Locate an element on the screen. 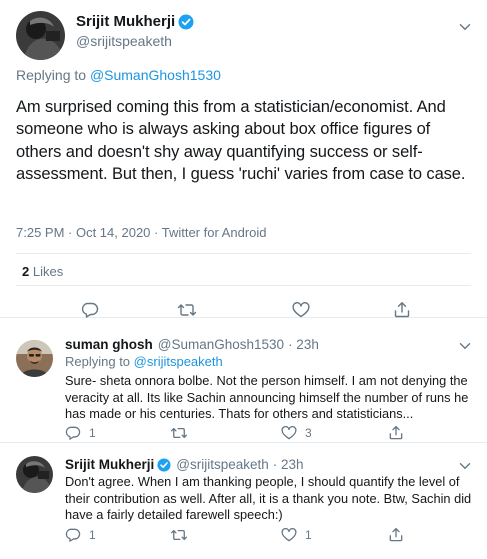 This screenshot has height=559, width=487. replying-to-link: @SumanGhosh1530 is located at coordinates (155, 75).